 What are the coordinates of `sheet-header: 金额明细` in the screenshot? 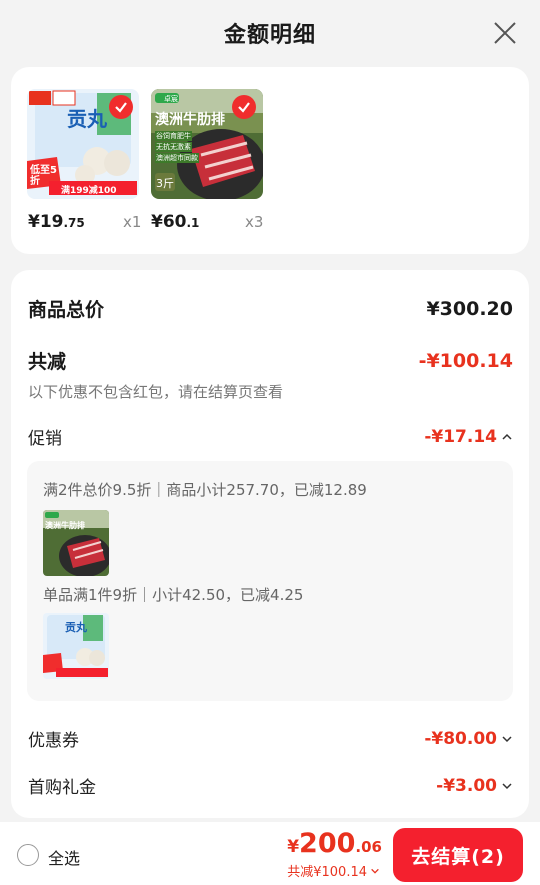 It's located at (270, 33).